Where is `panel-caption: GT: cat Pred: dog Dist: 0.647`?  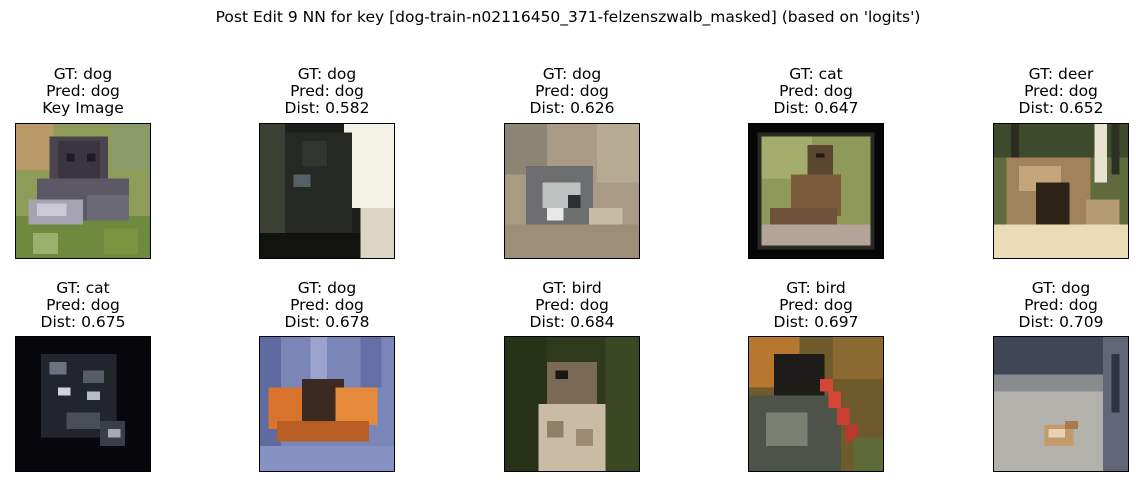
panel-caption: GT: cat Pred: dog Dist: 0.647 is located at coordinates (816, 91).